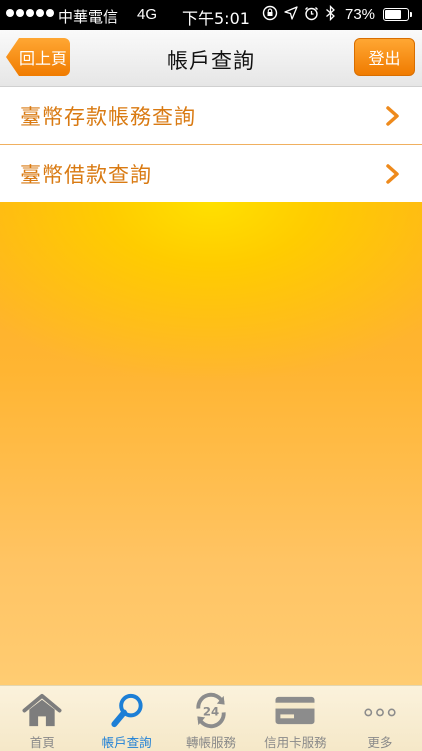 The width and height of the screenshot is (422, 751). Describe the element at coordinates (86, 174) in the screenshot. I see `menu-item-label: 臺幣借款查詢` at that location.